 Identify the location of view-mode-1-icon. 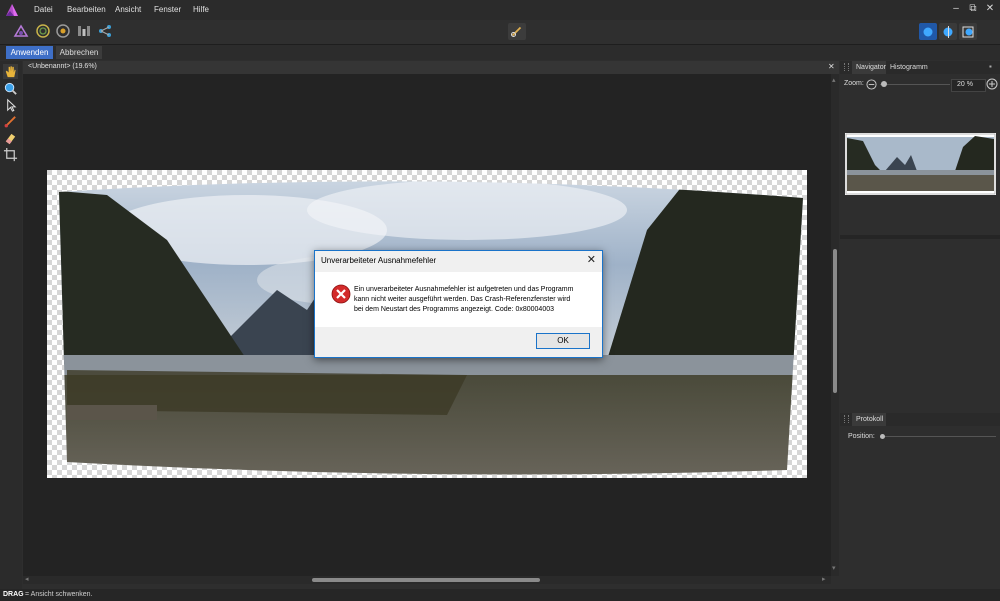
(928, 32).